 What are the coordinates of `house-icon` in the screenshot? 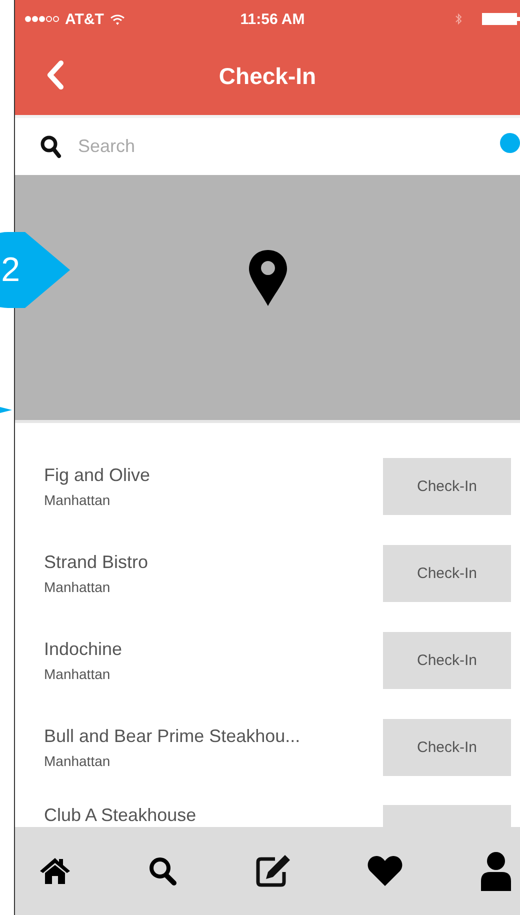 It's located at (55, 871).